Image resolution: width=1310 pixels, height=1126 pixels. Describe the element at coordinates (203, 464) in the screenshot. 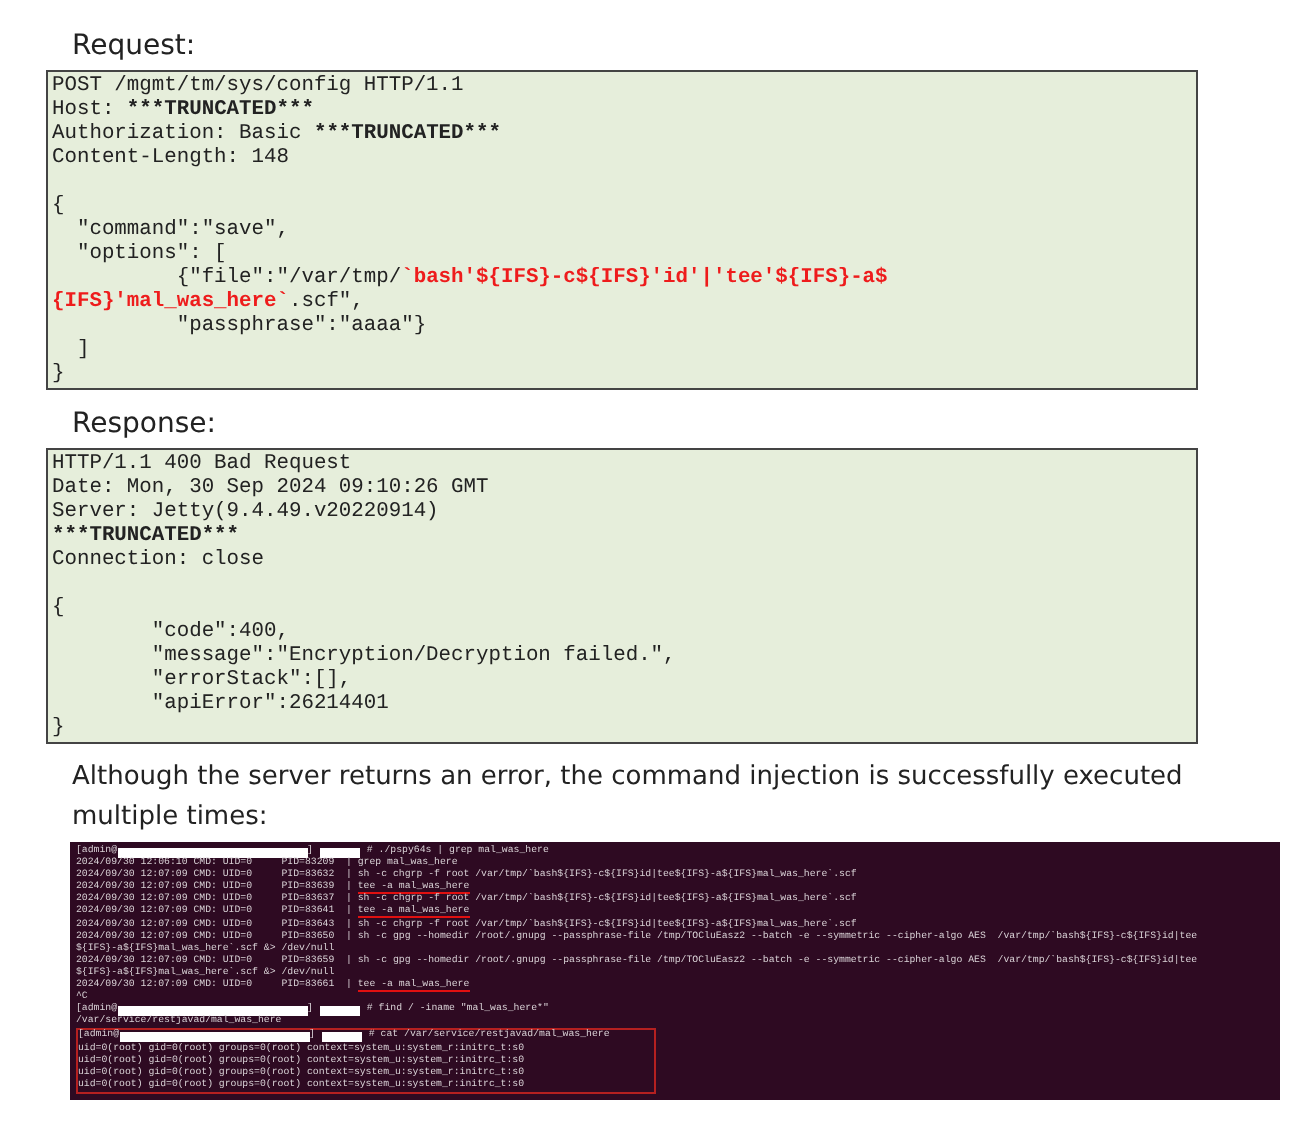

I see `code-line: HTTP/1.1 400 Bad Request` at that location.